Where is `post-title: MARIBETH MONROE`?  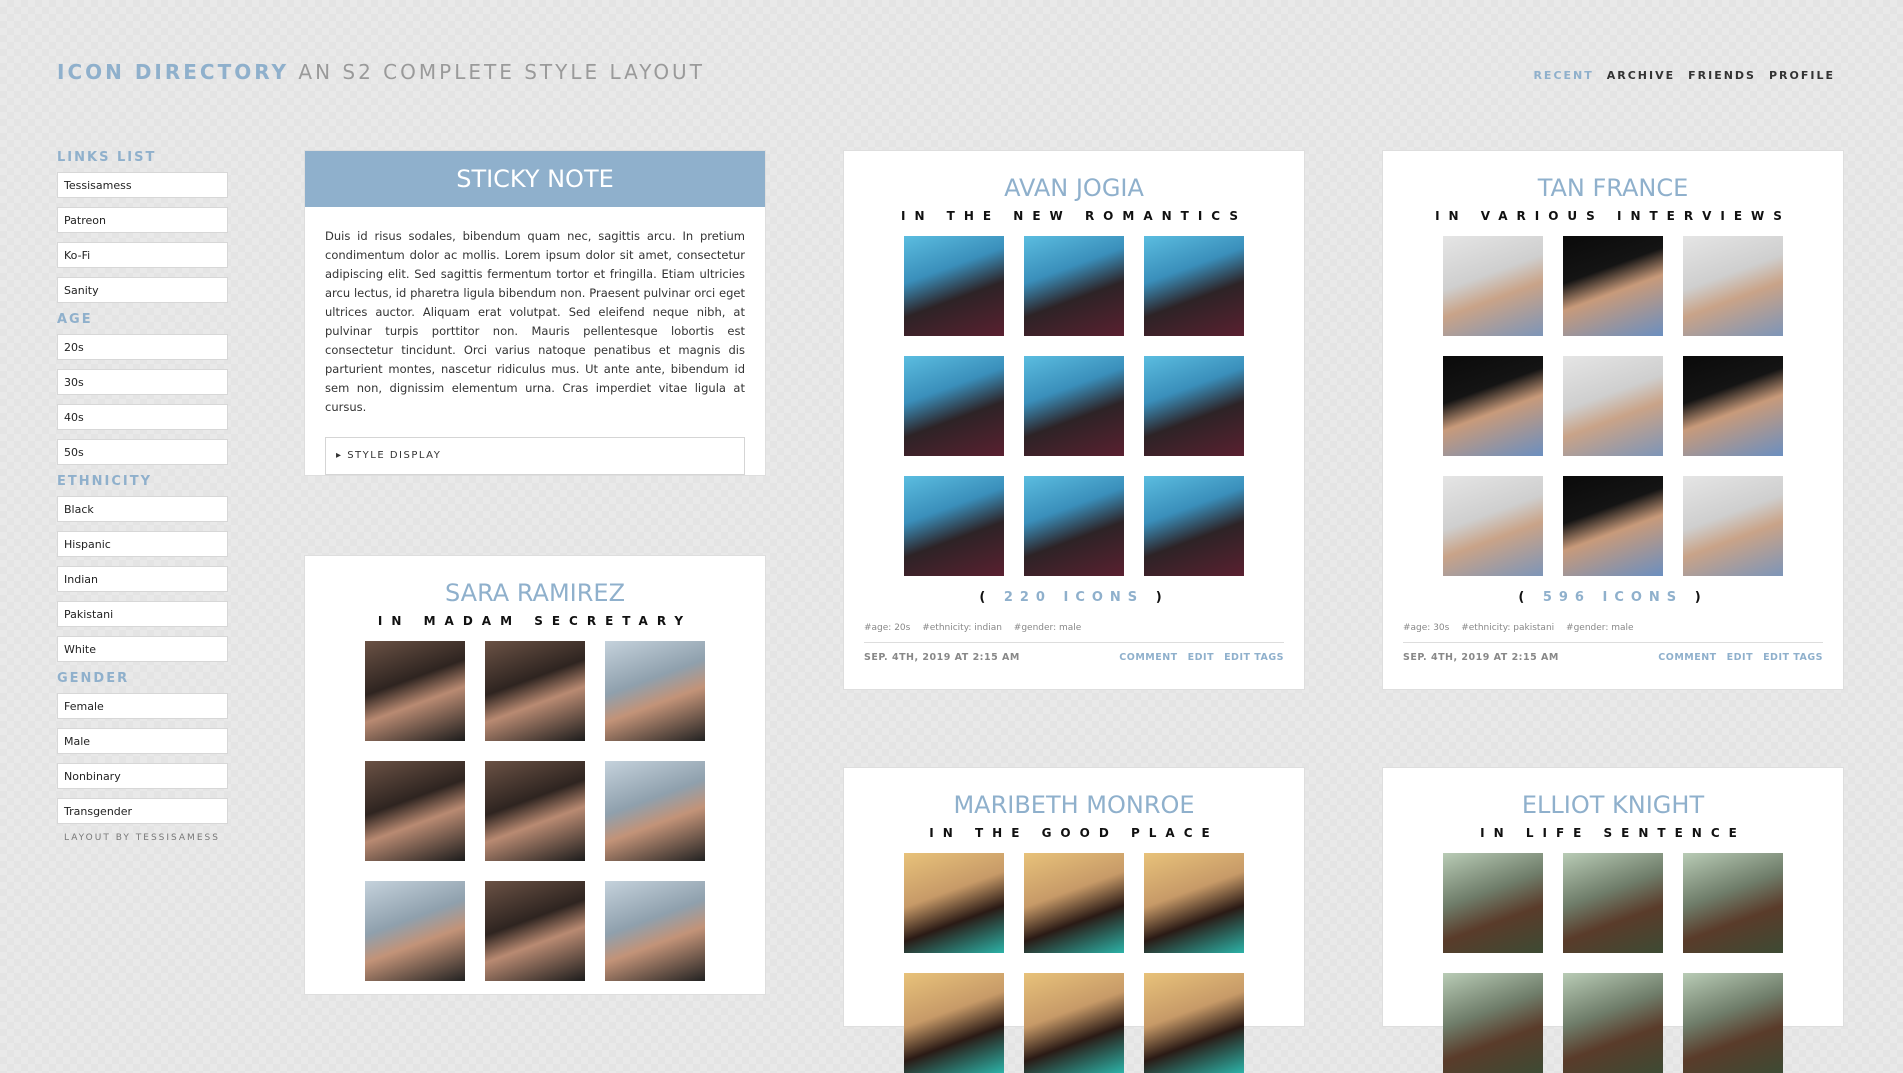 post-title: MARIBETH MONROE is located at coordinates (1074, 805).